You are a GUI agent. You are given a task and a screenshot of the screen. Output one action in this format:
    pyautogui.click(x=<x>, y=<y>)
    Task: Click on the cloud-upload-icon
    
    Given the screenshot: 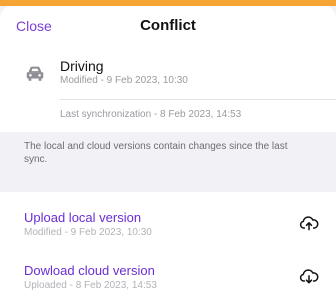 What is the action you would take?
    pyautogui.click(x=309, y=223)
    